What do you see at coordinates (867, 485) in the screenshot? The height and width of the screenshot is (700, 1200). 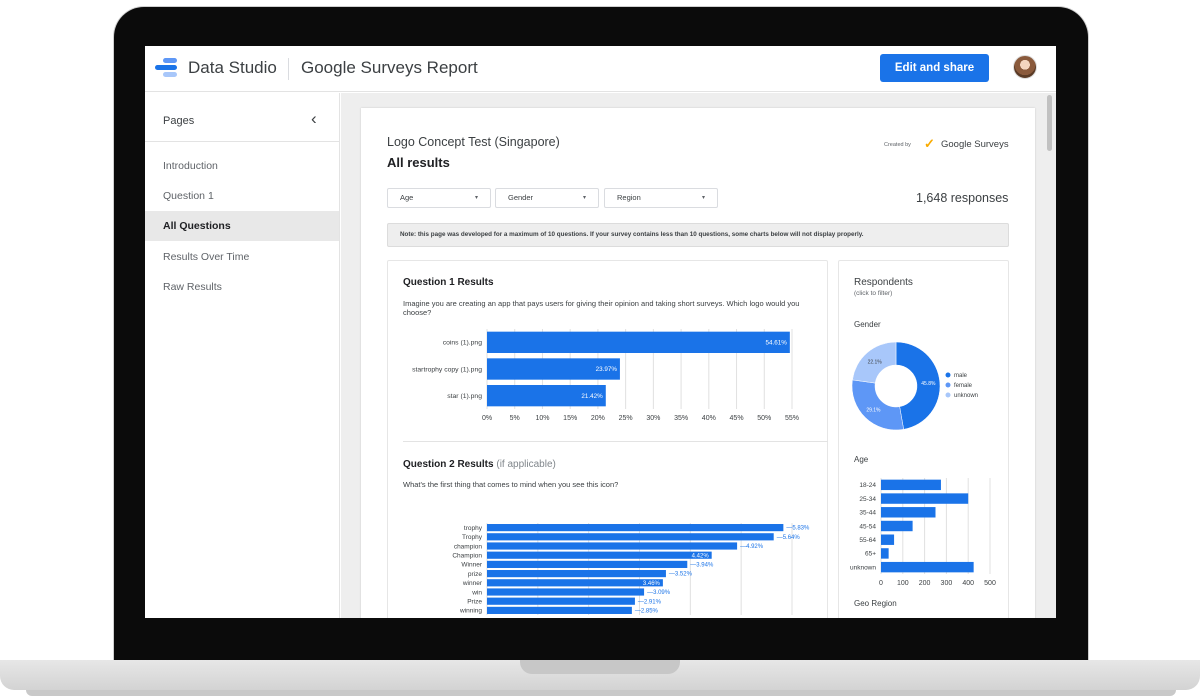 I see `category-label: 18-24` at bounding box center [867, 485].